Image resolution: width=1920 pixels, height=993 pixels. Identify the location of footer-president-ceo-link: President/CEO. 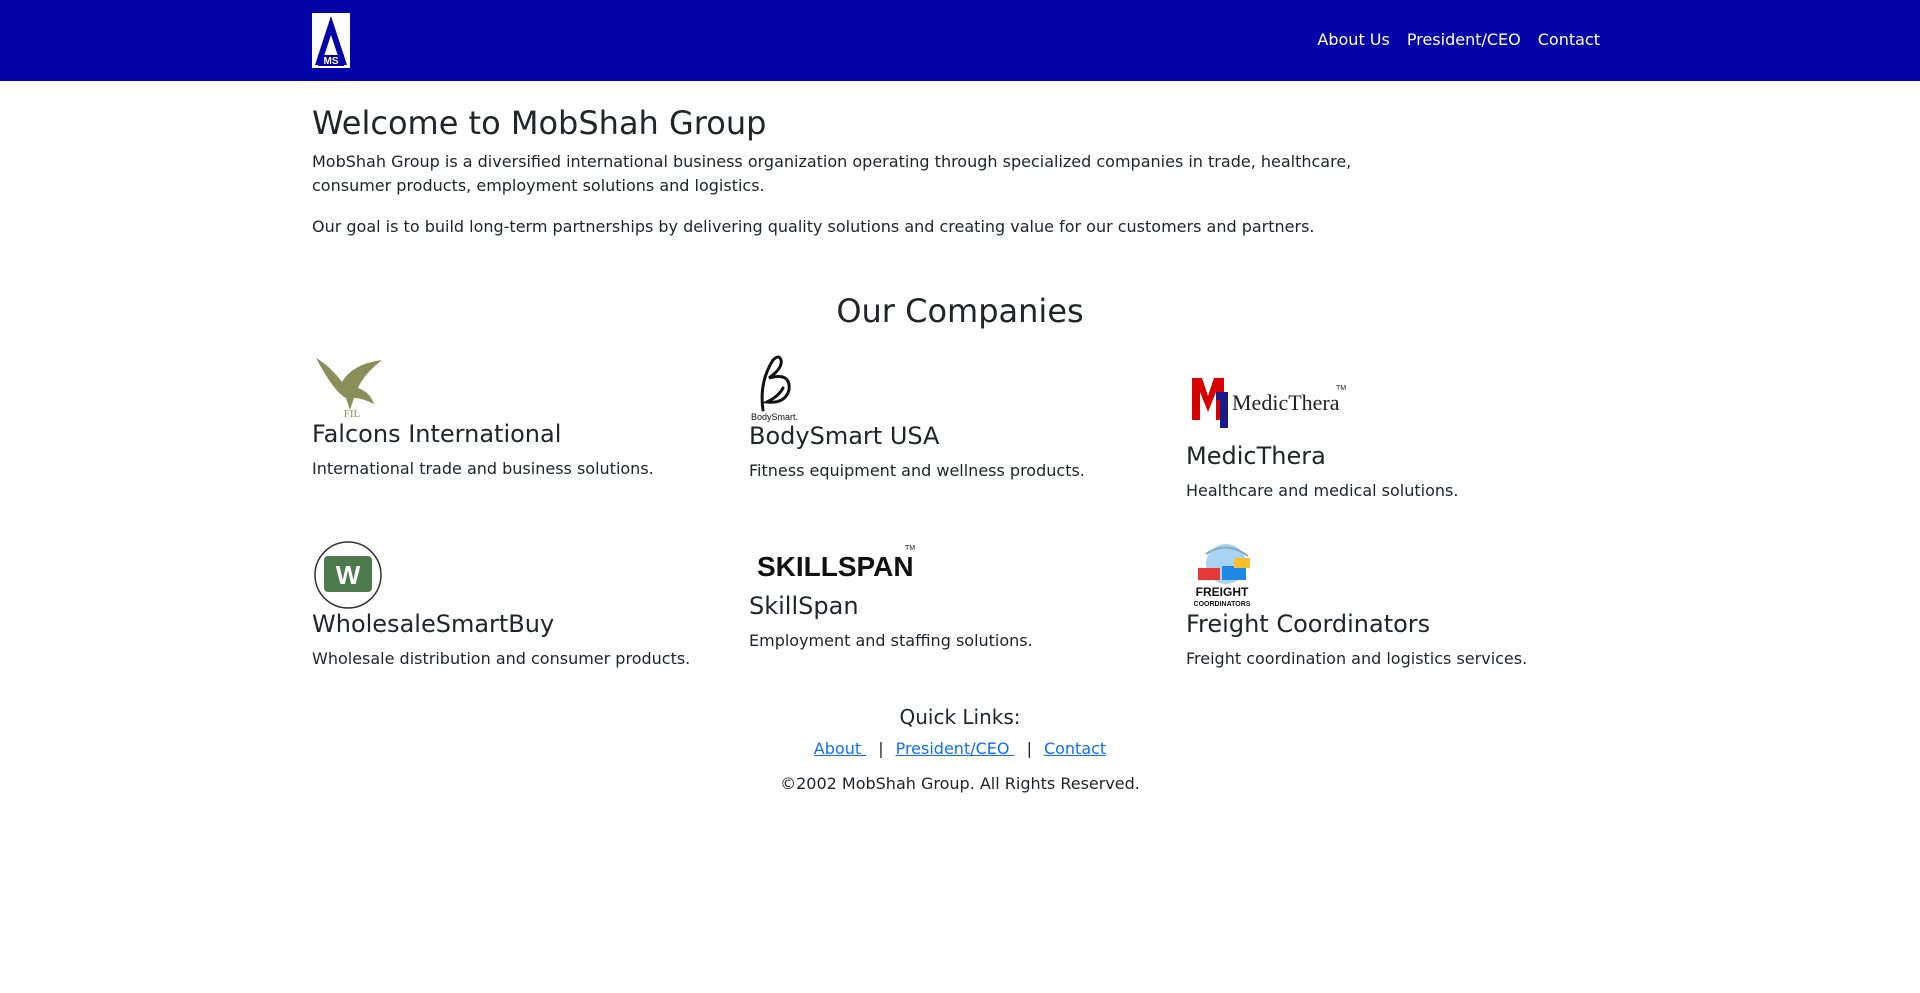
(955, 748).